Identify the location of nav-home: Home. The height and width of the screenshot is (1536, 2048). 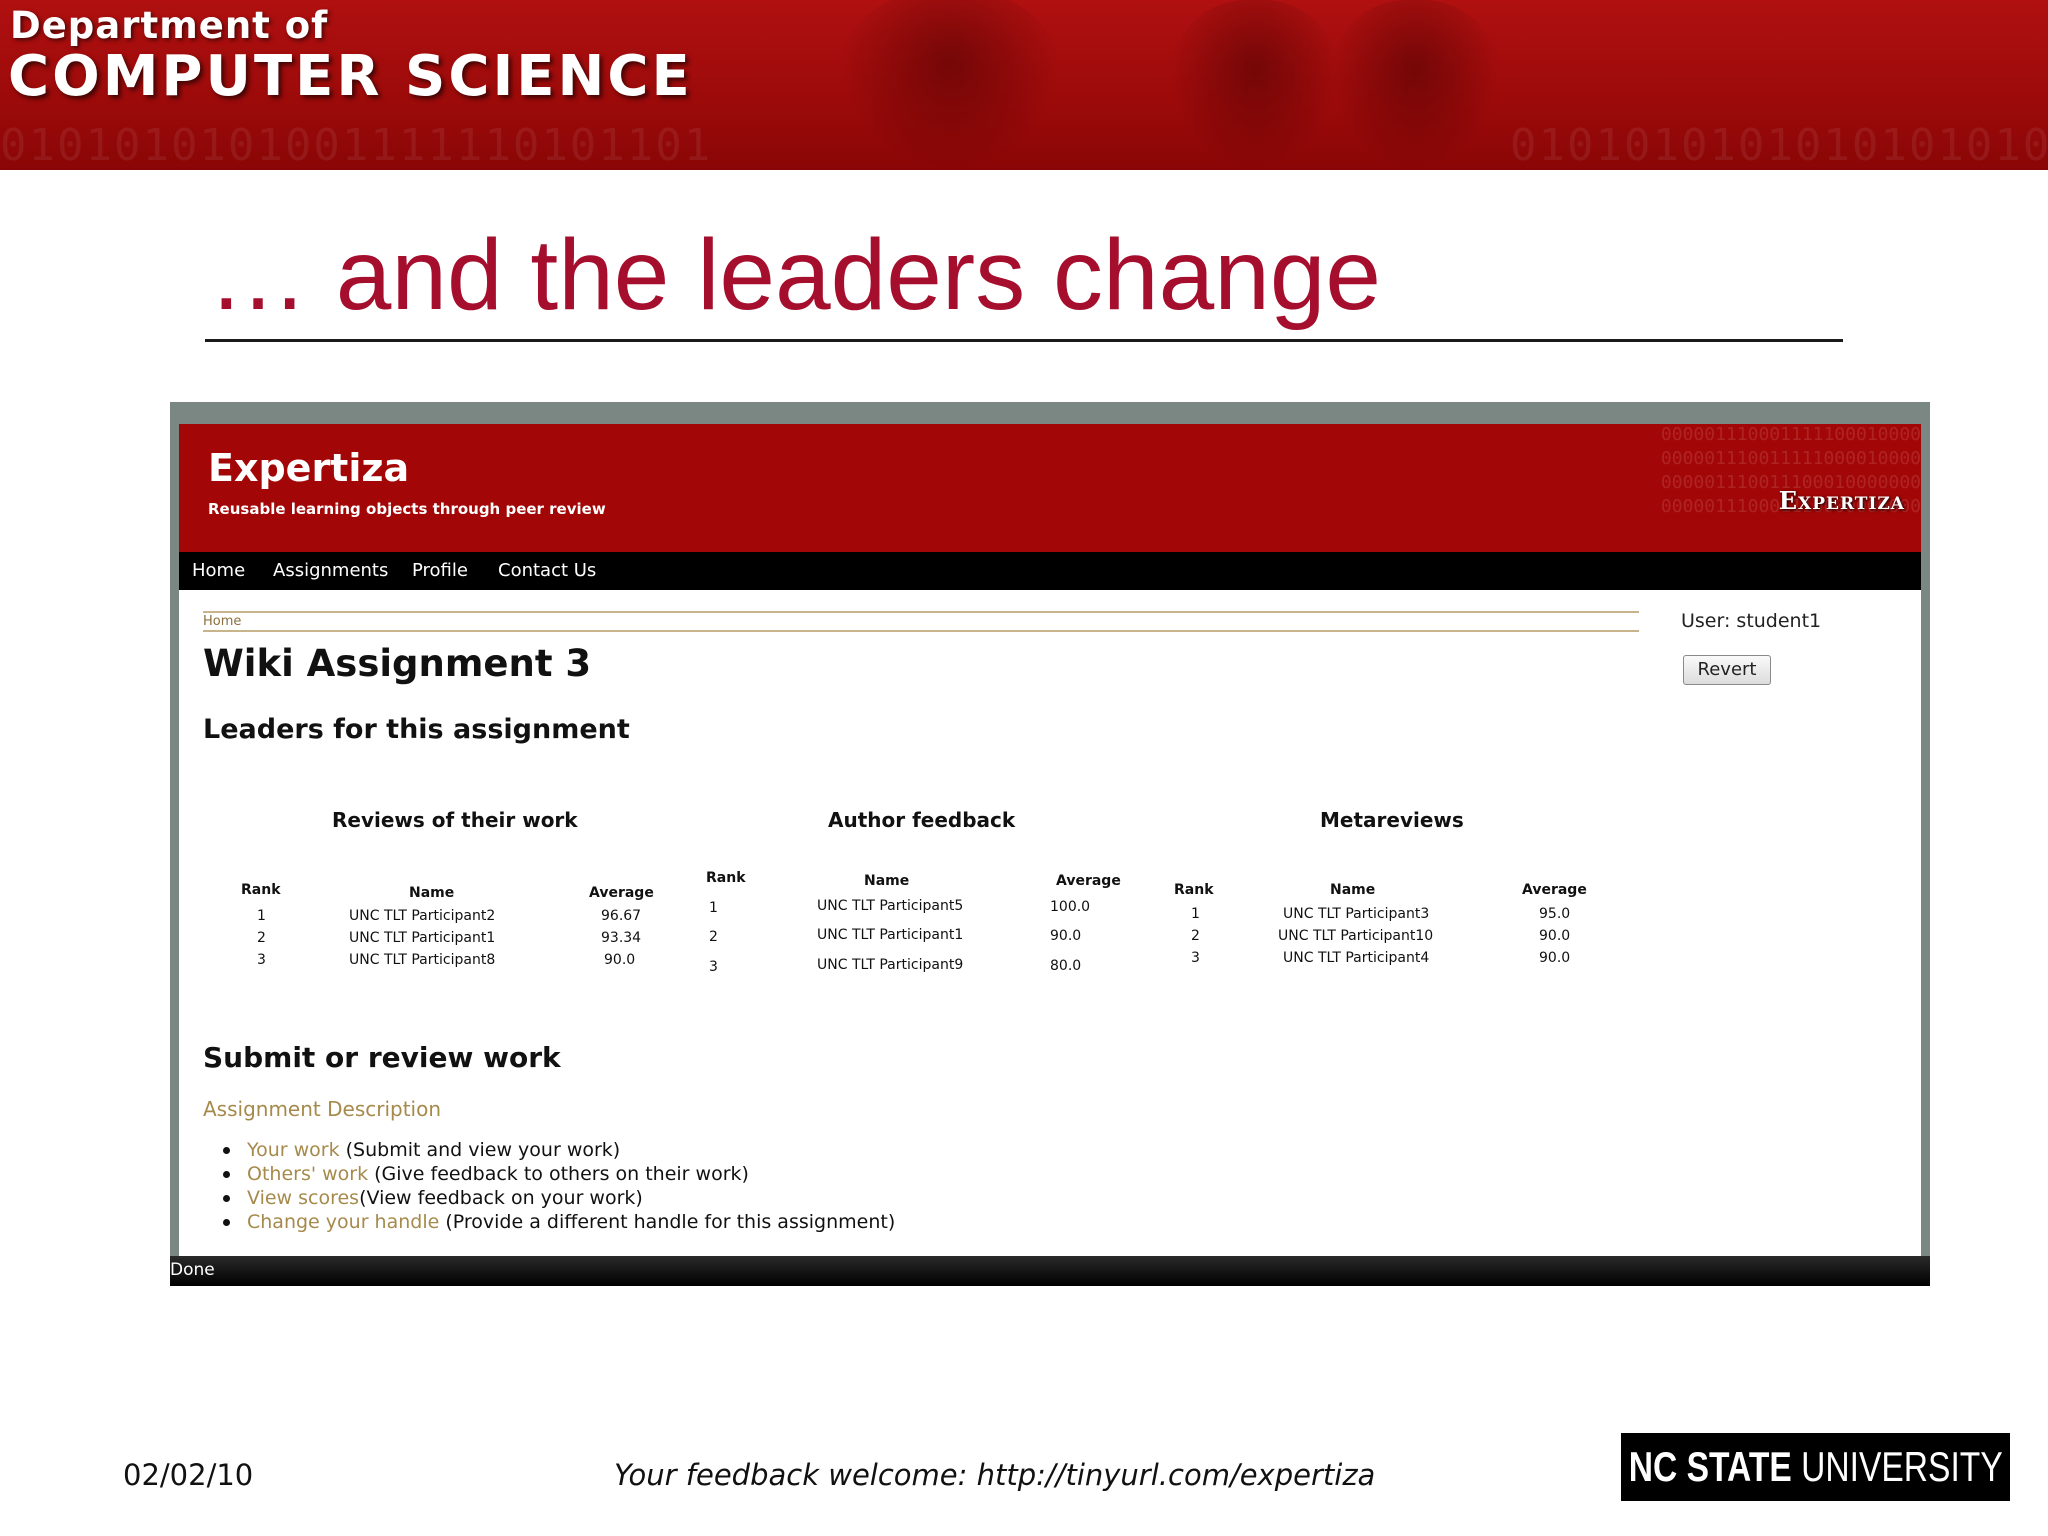
(218, 570).